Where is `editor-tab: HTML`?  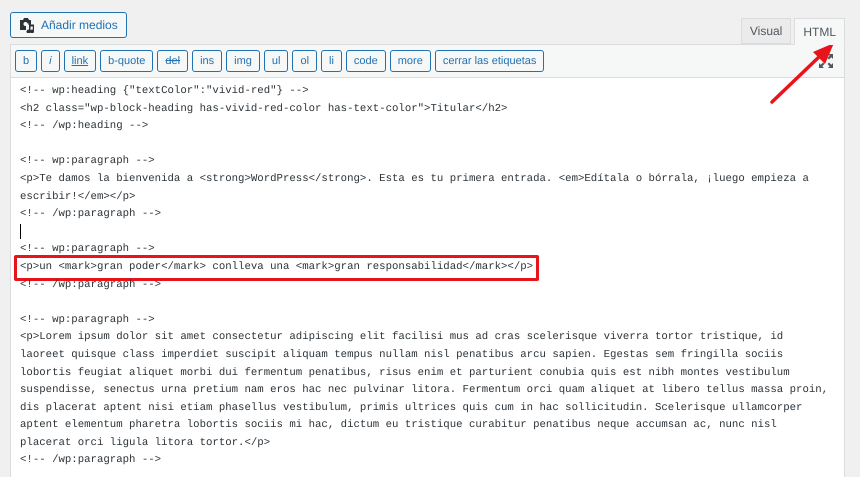
editor-tab: HTML is located at coordinates (819, 31).